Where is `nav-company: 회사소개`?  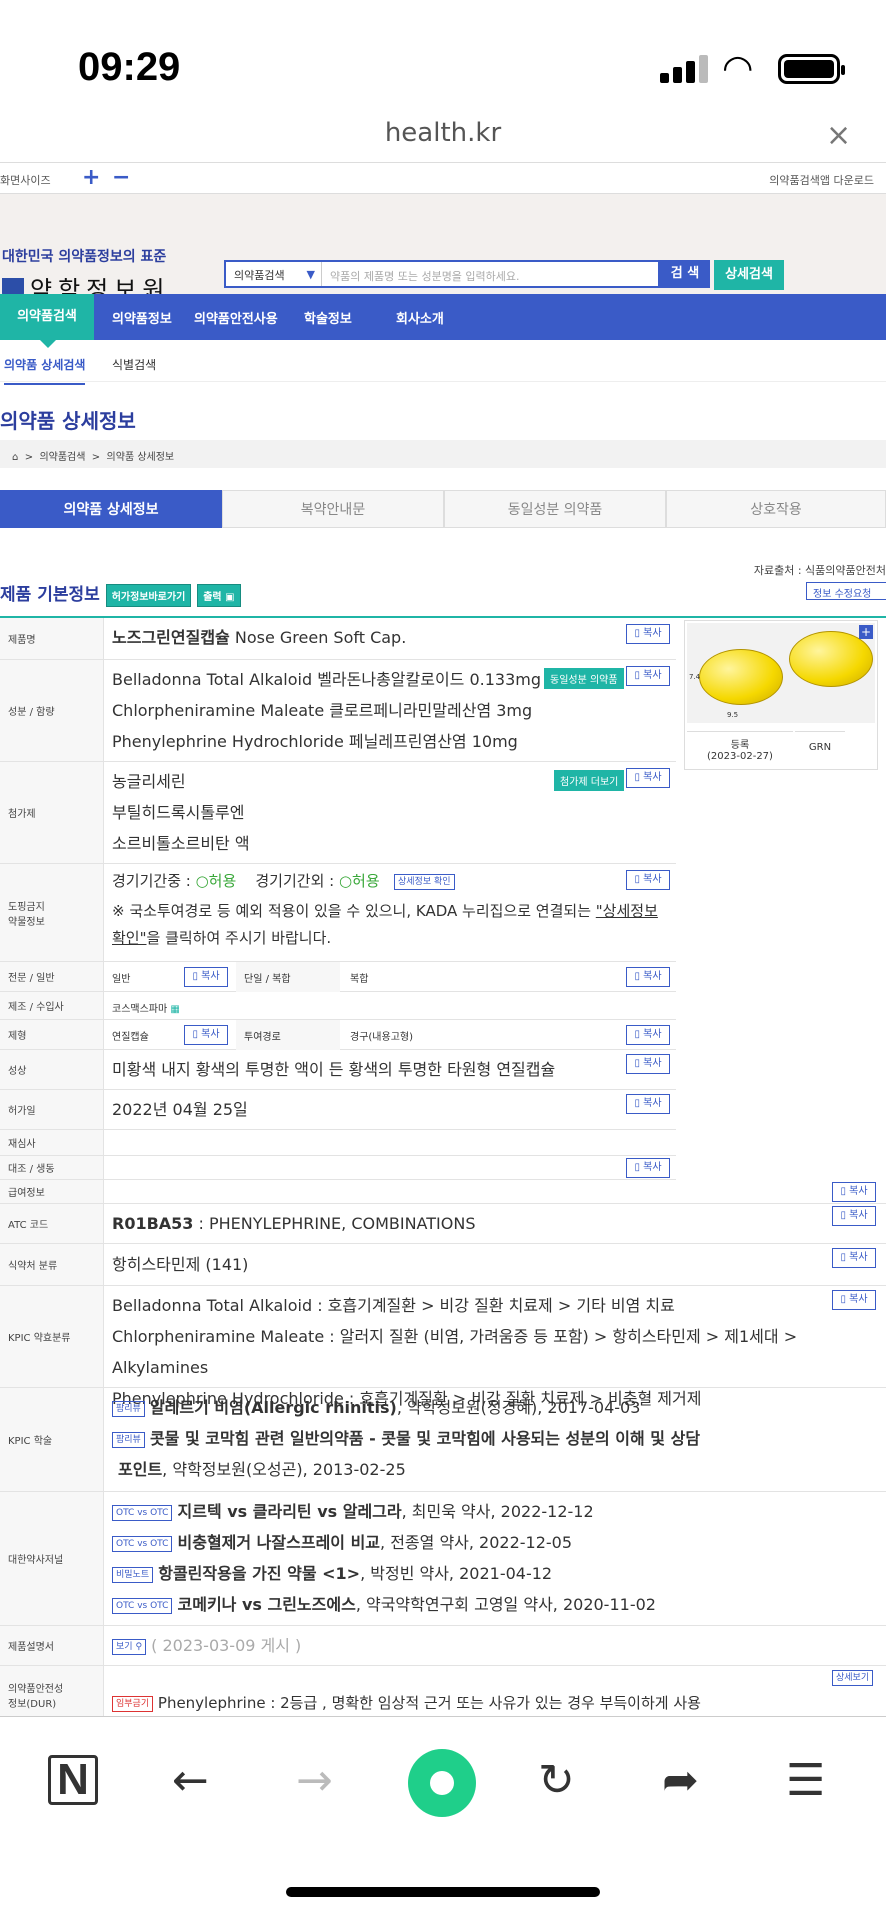
nav-company: 회사소개 is located at coordinates (420, 317).